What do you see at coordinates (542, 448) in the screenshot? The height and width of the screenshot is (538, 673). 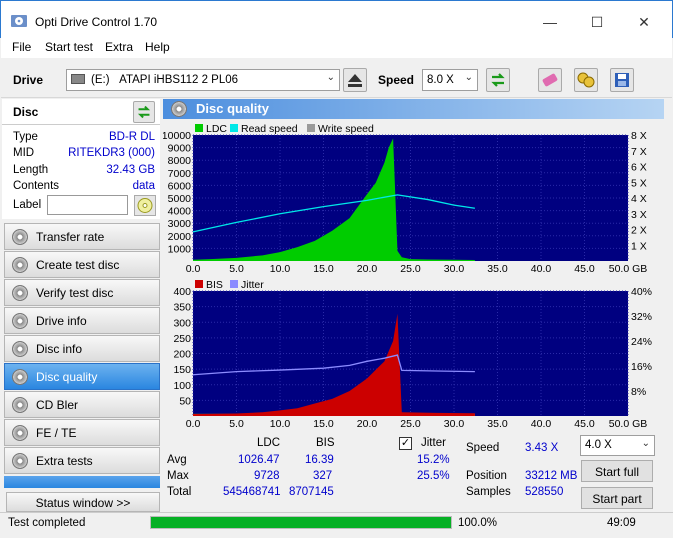 I see `speed-stat-value: 3.43 X` at bounding box center [542, 448].